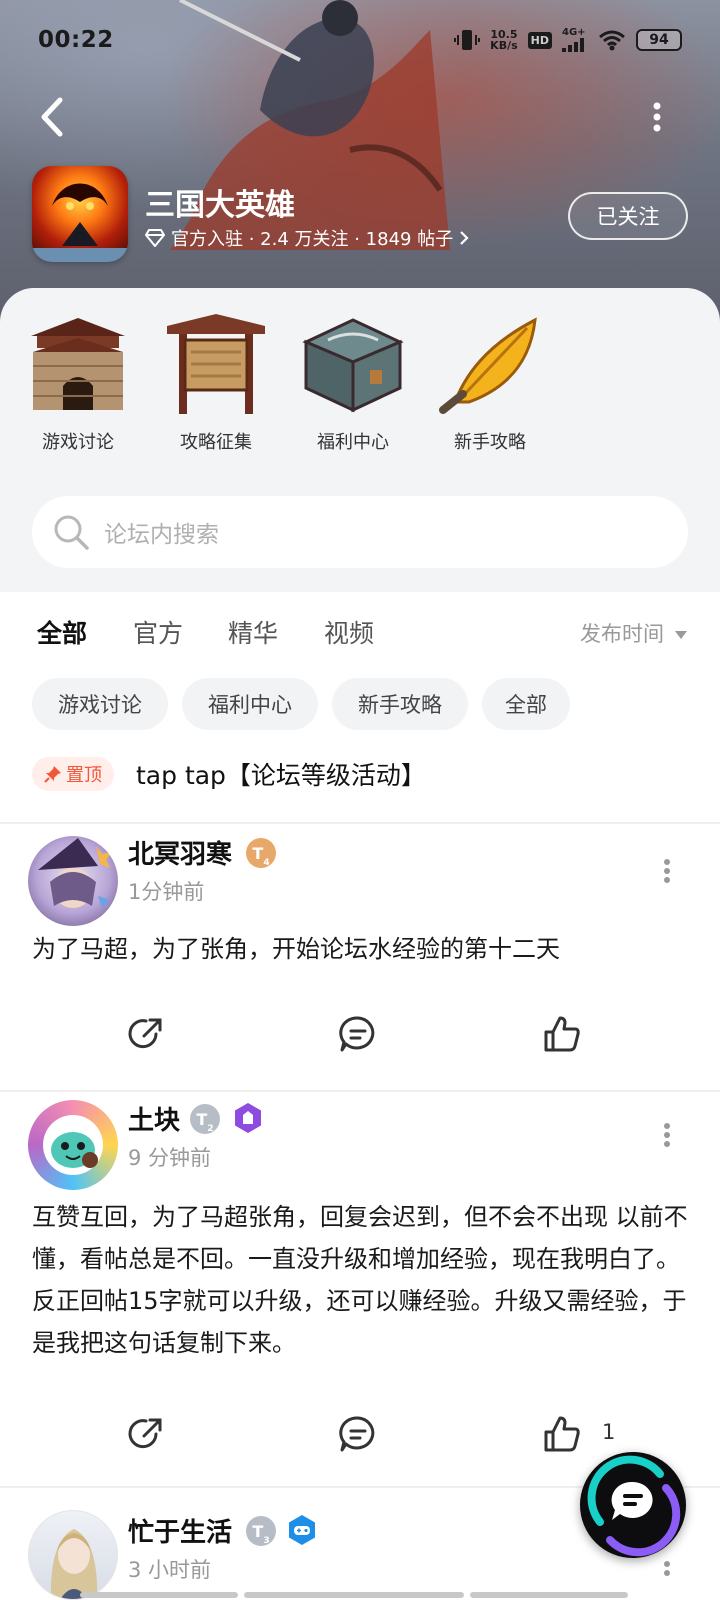  Describe the element at coordinates (680, 635) in the screenshot. I see `caret-down-icon` at that location.